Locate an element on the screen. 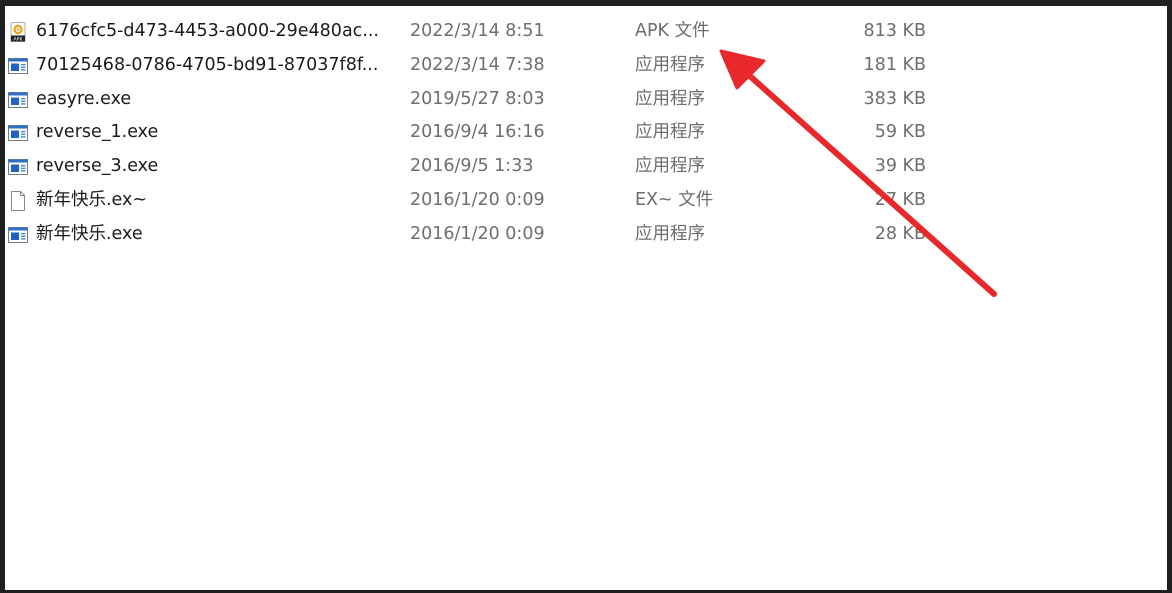 The image size is (1172, 593). file-date: 2016/9/4 16:16 is located at coordinates (477, 132).